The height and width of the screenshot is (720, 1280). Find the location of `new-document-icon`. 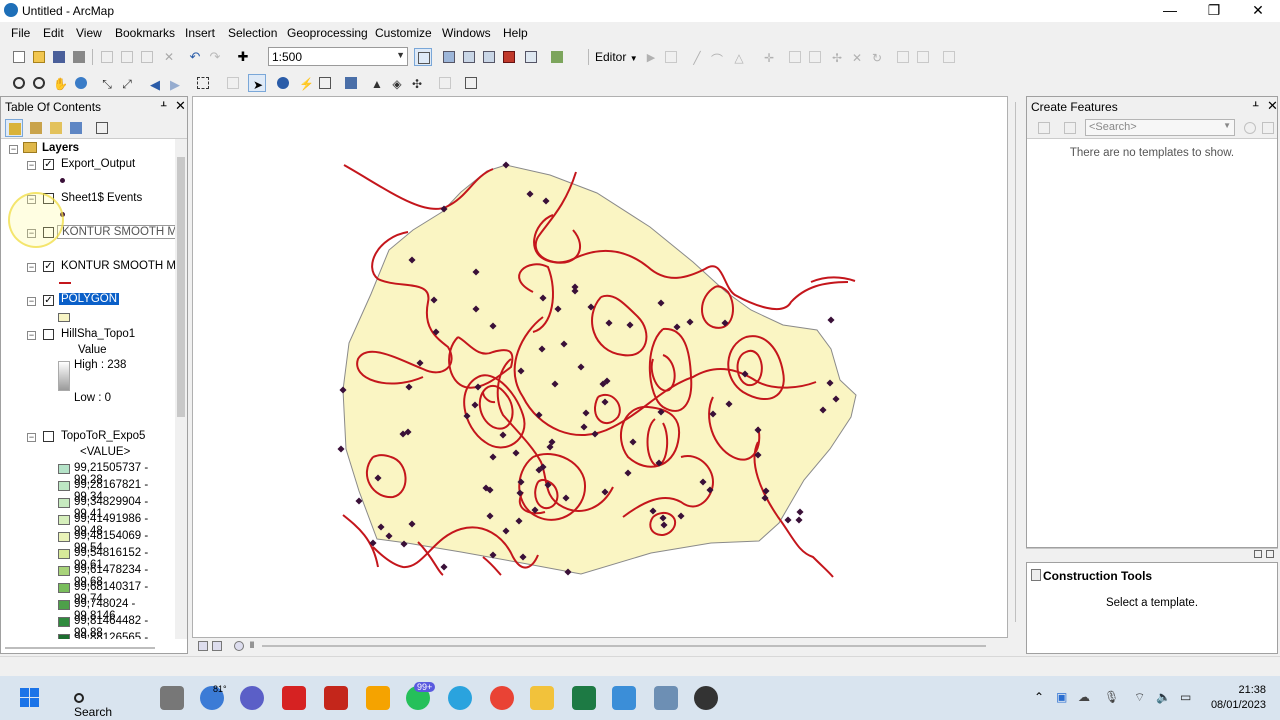

new-document-icon is located at coordinates (19, 57).